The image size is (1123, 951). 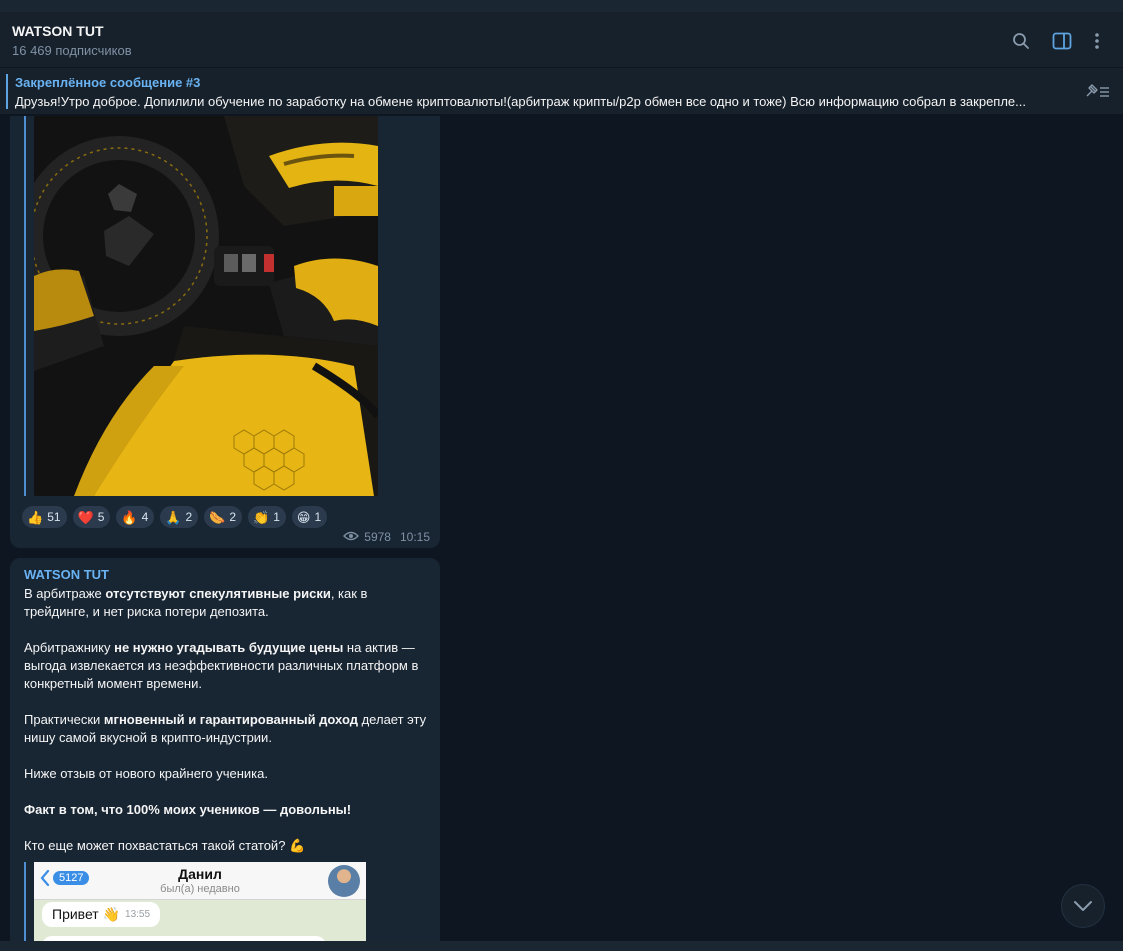 I want to click on pinned-indicator, so click(x=7, y=91).